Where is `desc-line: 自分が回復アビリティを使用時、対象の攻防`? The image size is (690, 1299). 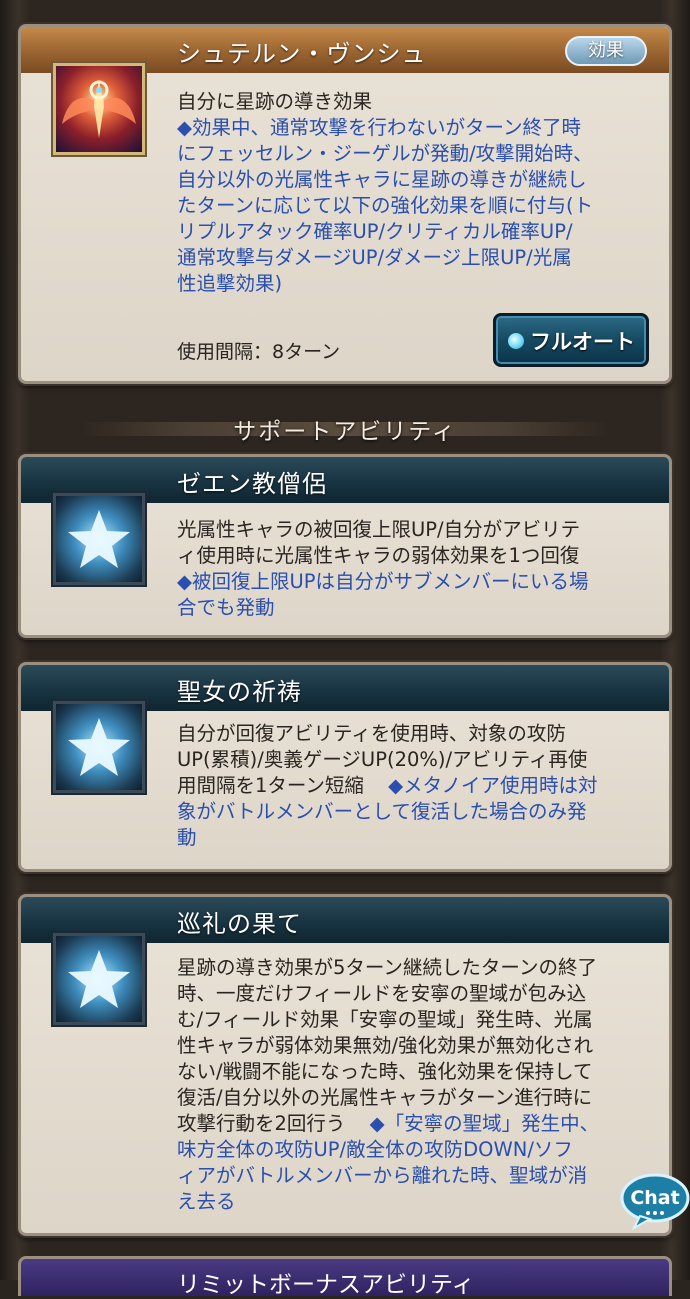 desc-line: 自分が回復アビリティを使用時、対象の攻防 is located at coordinates (371, 733).